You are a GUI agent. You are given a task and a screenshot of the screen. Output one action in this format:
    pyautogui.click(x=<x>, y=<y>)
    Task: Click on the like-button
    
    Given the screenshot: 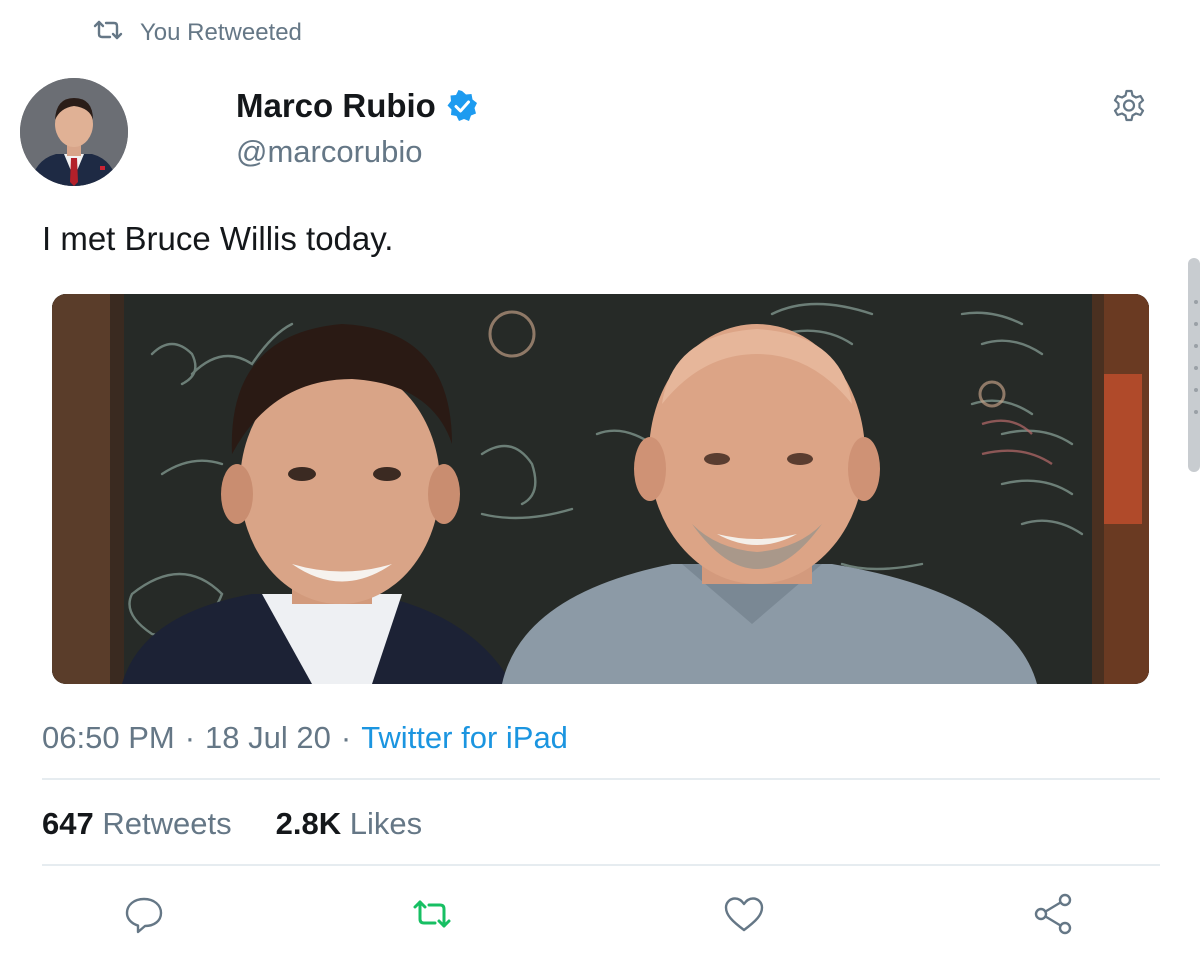 What is the action you would take?
    pyautogui.click(x=744, y=914)
    